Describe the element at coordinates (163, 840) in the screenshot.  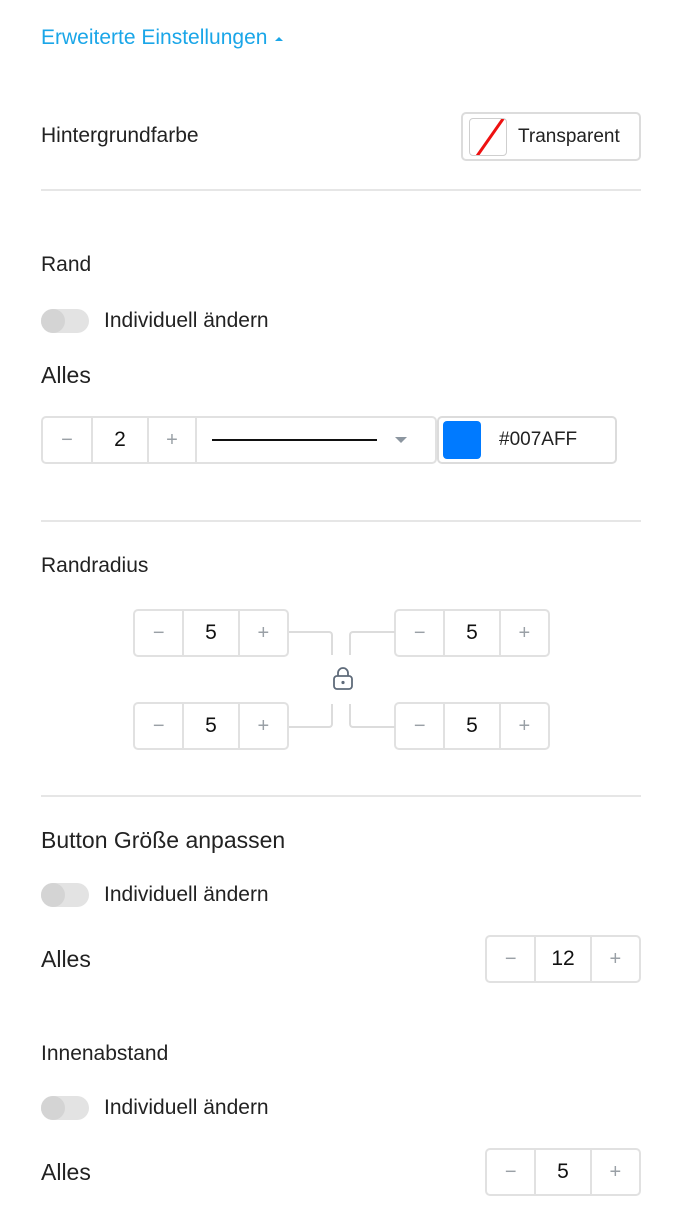
I see `button-size-section-title: Button Größe anpassen` at that location.